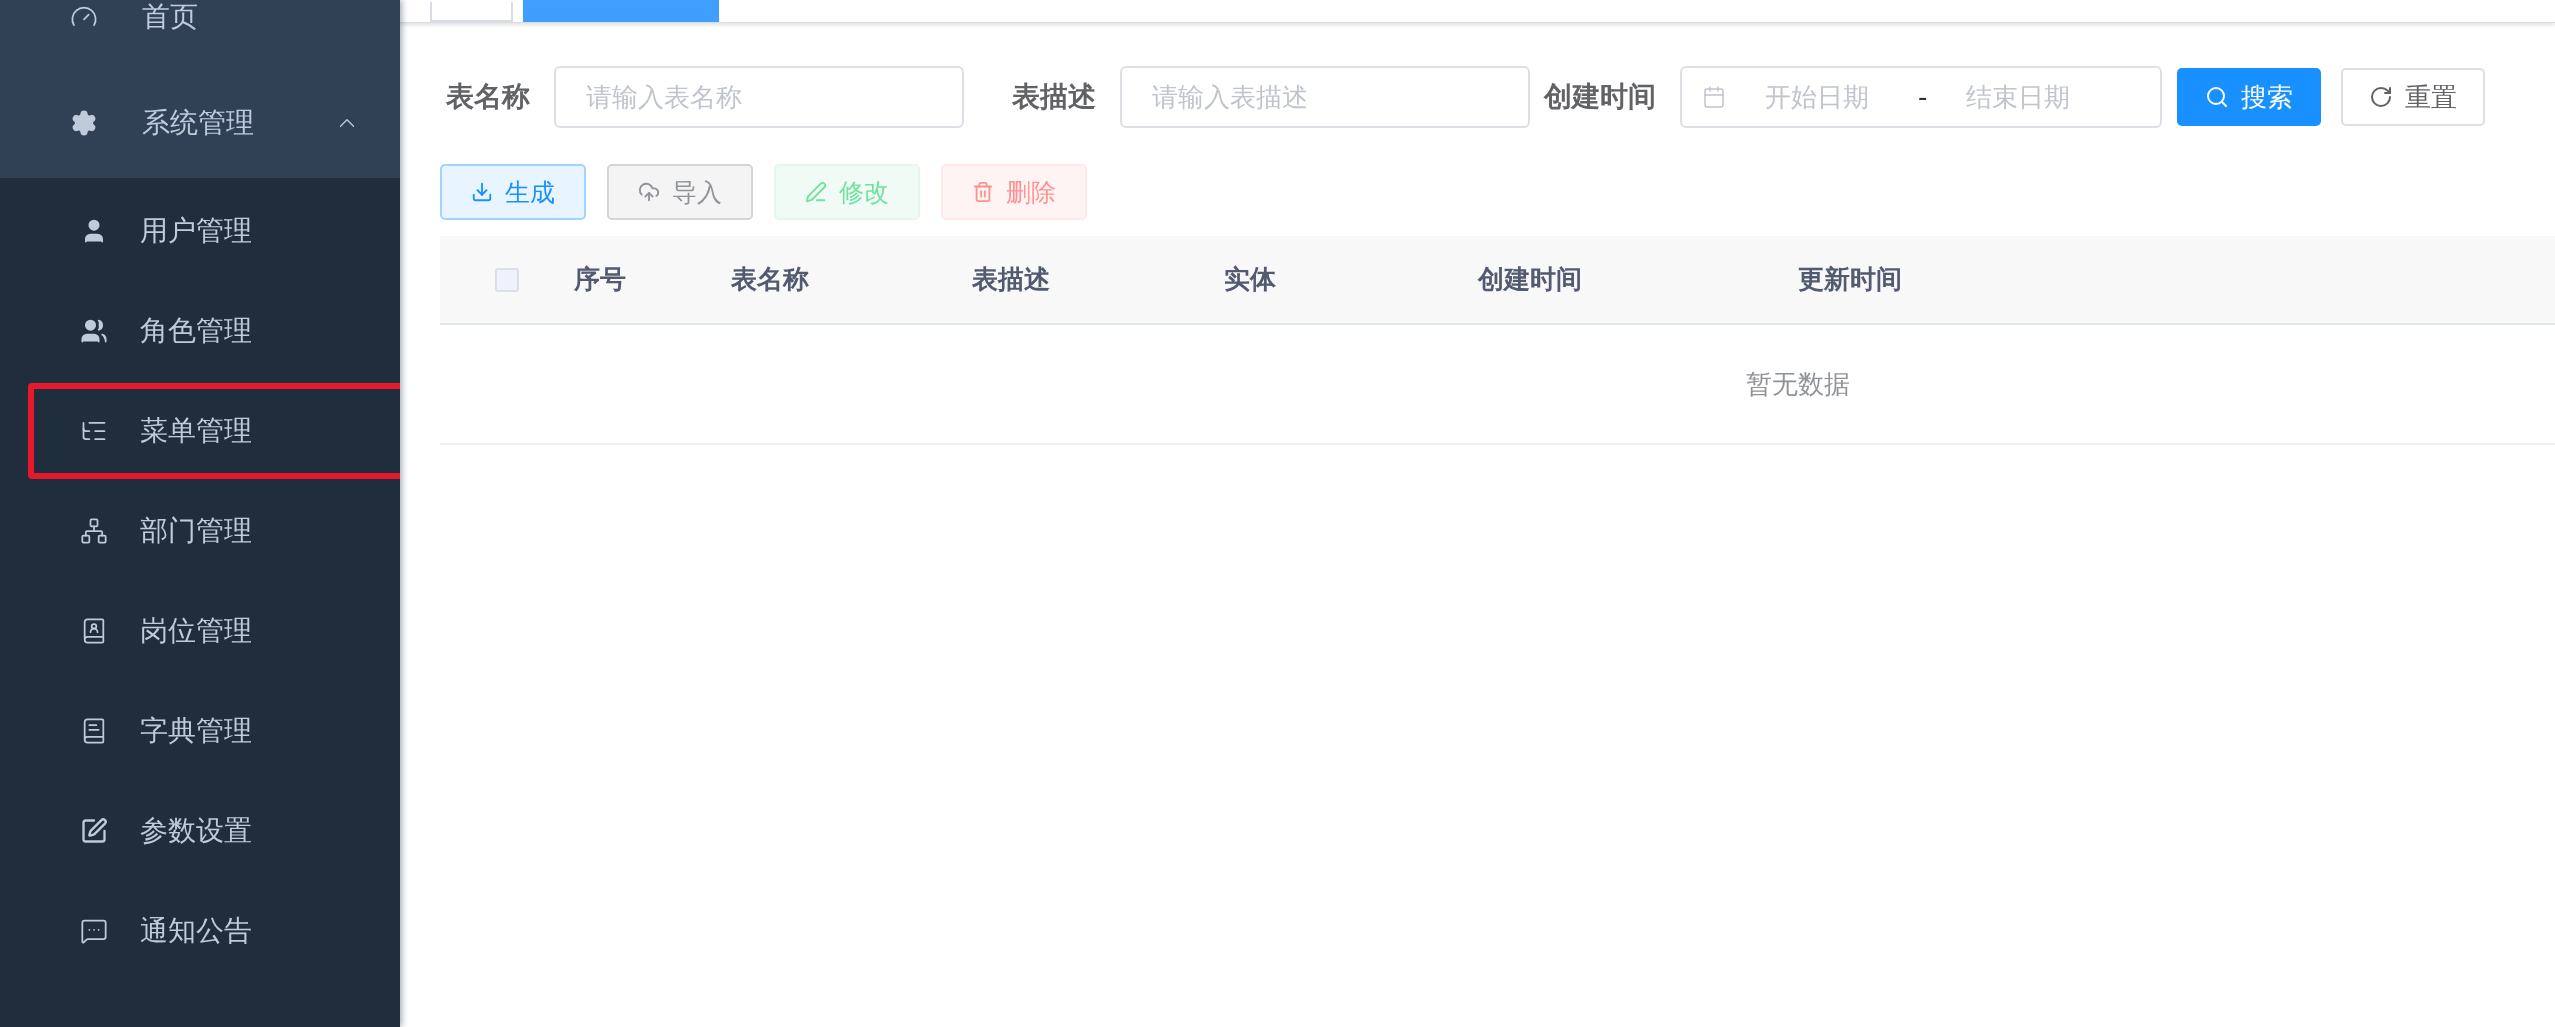 This screenshot has width=2555, height=1027. Describe the element at coordinates (200, 931) in the screenshot. I see `sidebar-submenu-item: 通知公告` at that location.